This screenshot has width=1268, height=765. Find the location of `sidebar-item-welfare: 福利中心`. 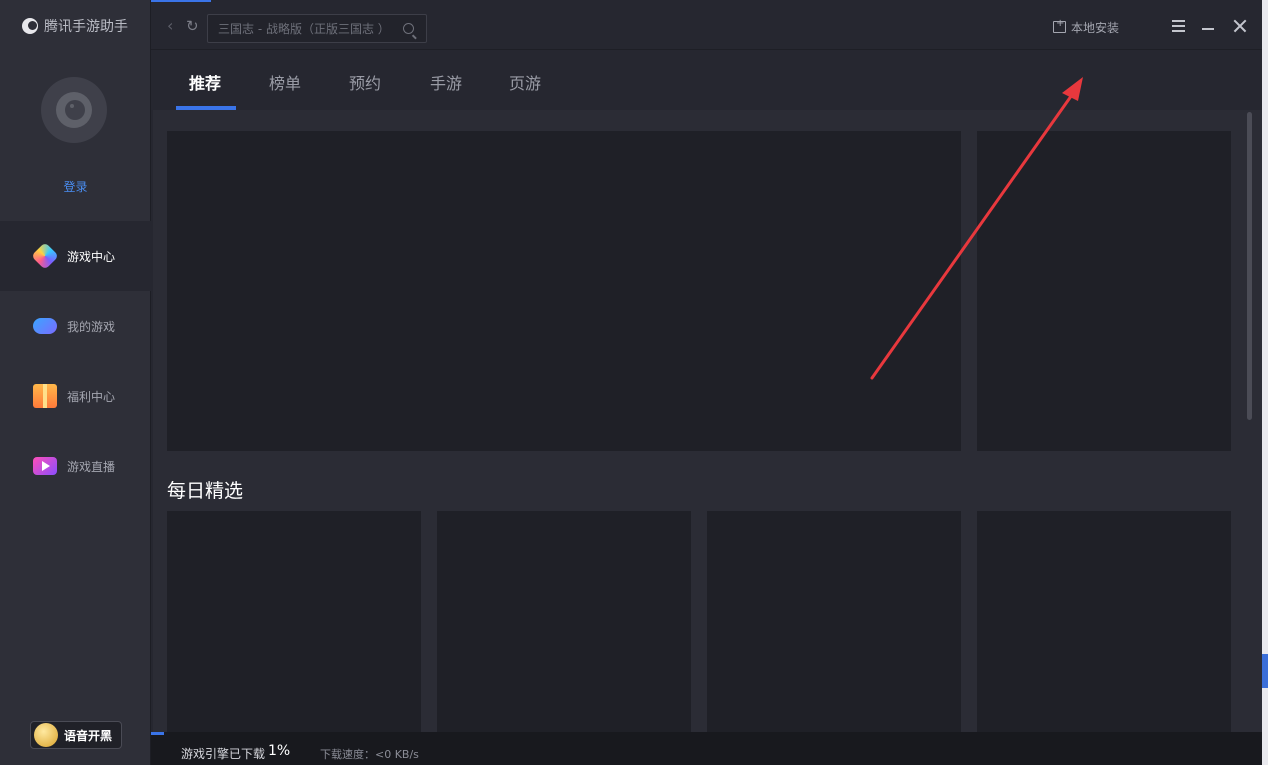

sidebar-item-welfare: 福利中心 is located at coordinates (75, 396).